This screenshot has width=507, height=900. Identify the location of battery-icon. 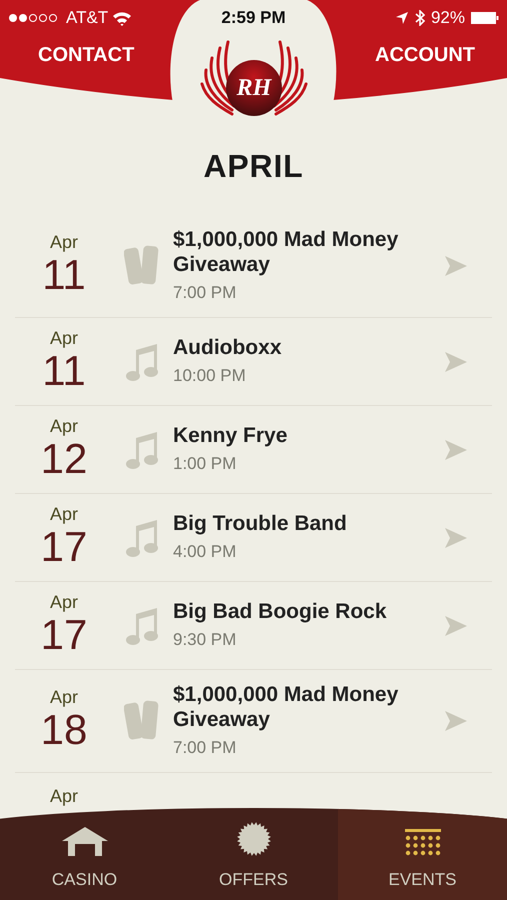
(485, 18).